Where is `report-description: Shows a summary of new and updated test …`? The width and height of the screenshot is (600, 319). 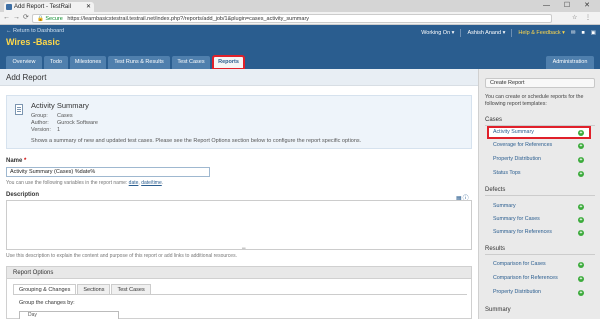 report-description: Shows a summary of new and updated test … is located at coordinates (196, 141).